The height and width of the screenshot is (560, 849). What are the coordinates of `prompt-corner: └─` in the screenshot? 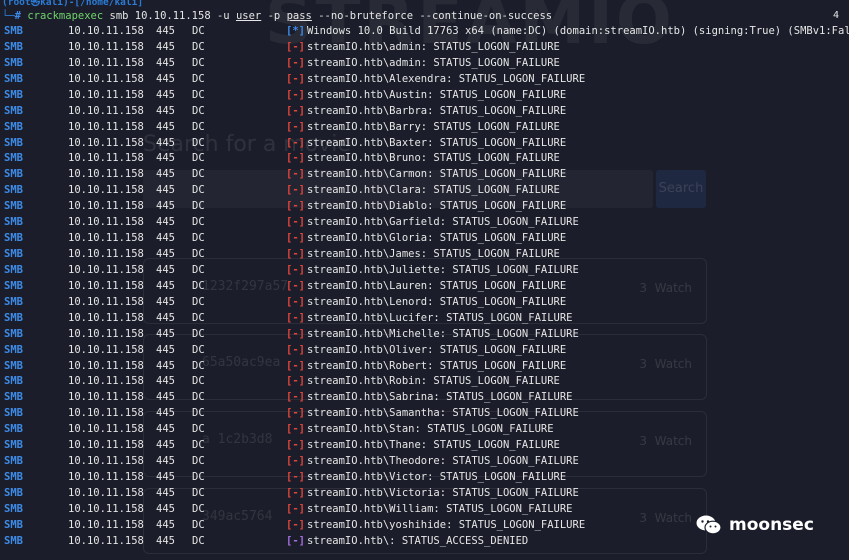 It's located at (8, 16).